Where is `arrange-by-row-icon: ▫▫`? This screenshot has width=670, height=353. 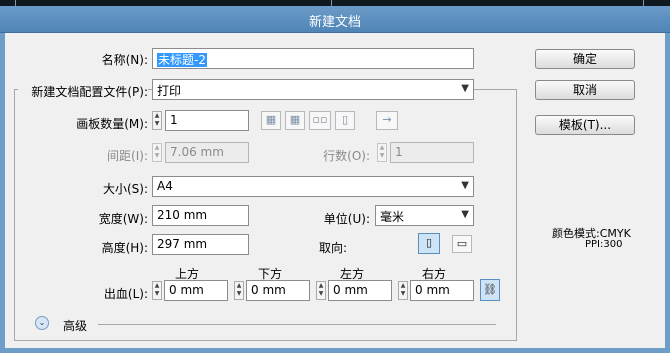
arrange-by-row-icon: ▫▫ is located at coordinates (320, 120).